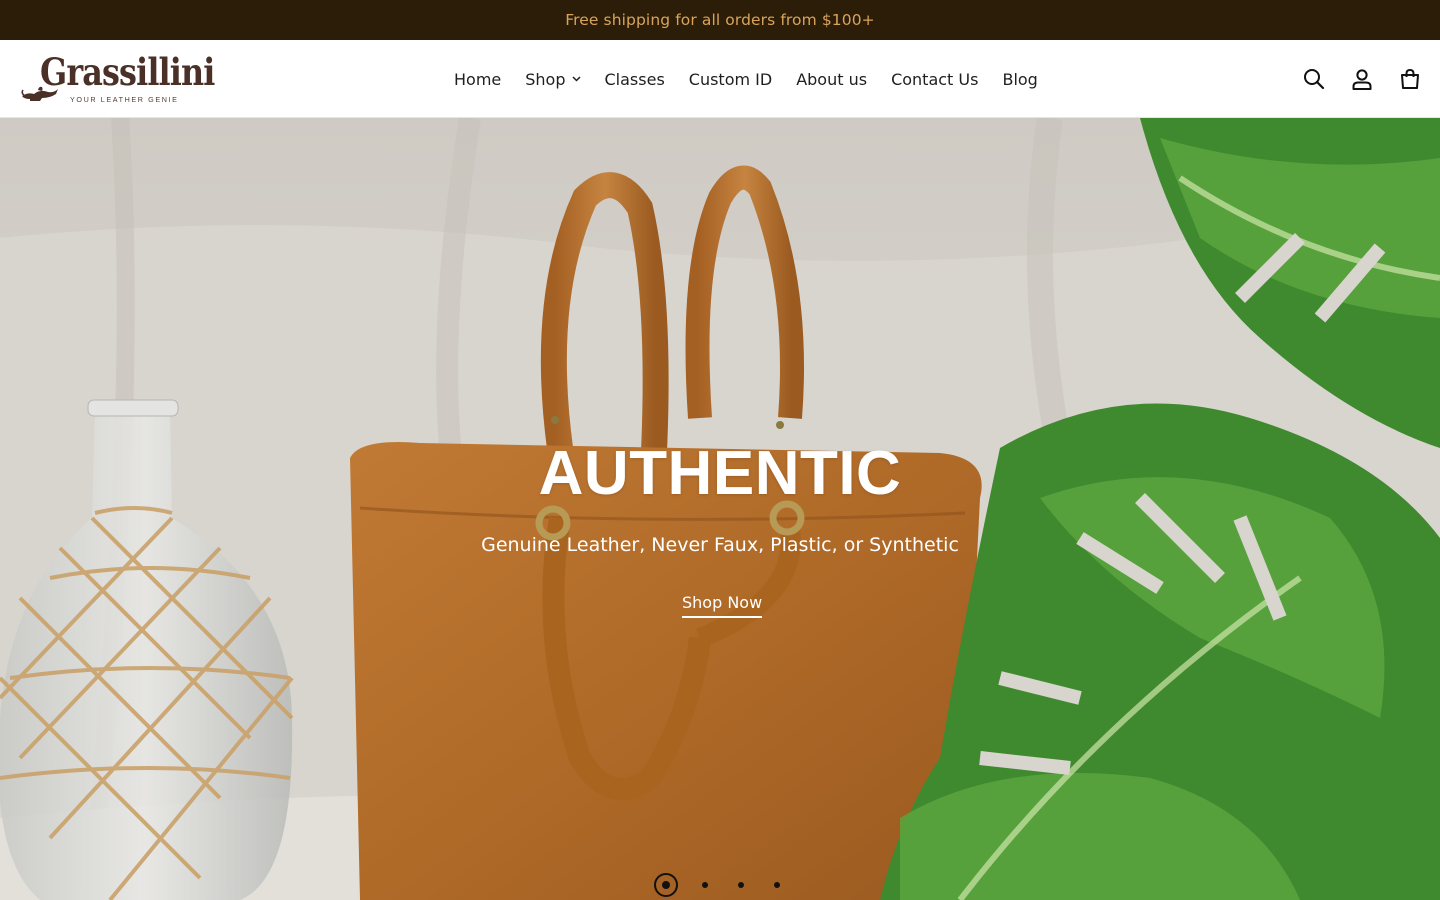 This screenshot has width=1440, height=900. Describe the element at coordinates (1314, 79) in the screenshot. I see `search-icon` at that location.